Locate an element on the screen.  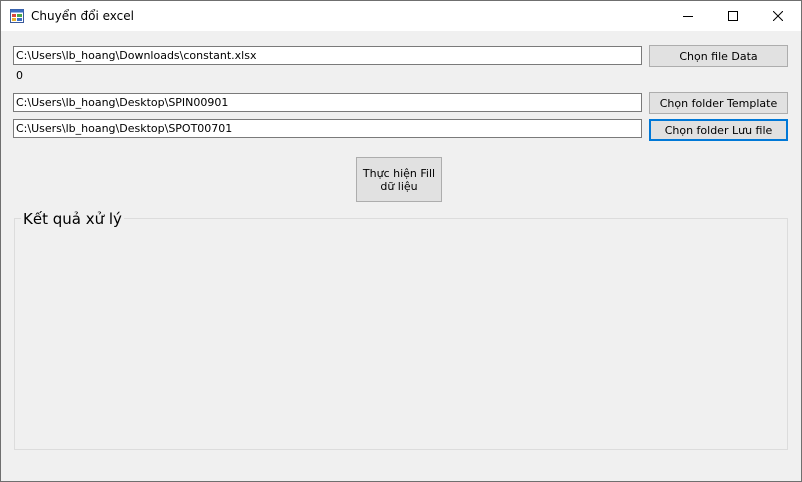
minimize-icon is located at coordinates (688, 16).